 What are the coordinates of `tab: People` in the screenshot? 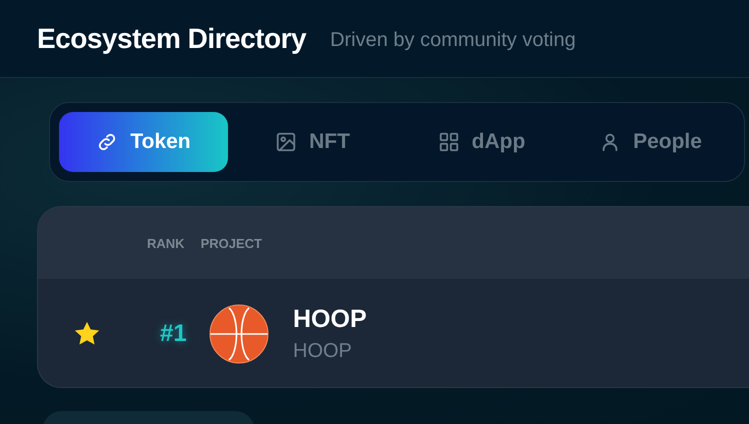 It's located at (650, 142).